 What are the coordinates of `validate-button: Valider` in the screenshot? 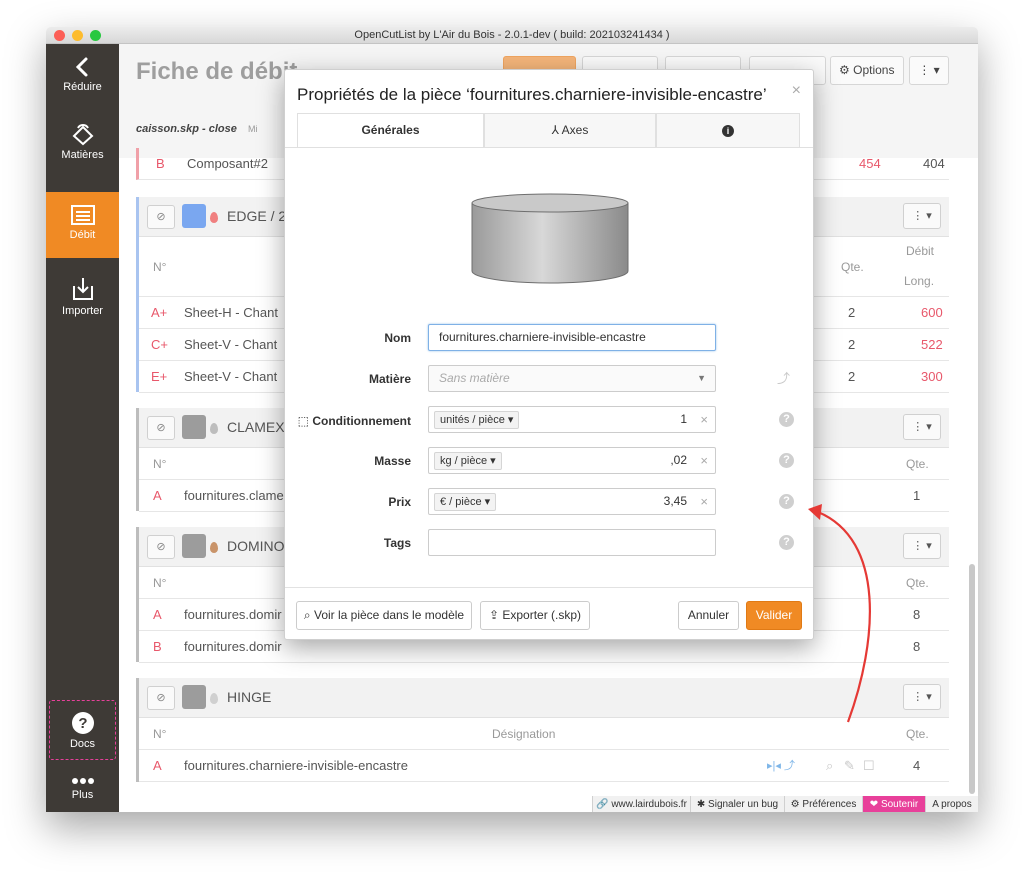 It's located at (774, 615).